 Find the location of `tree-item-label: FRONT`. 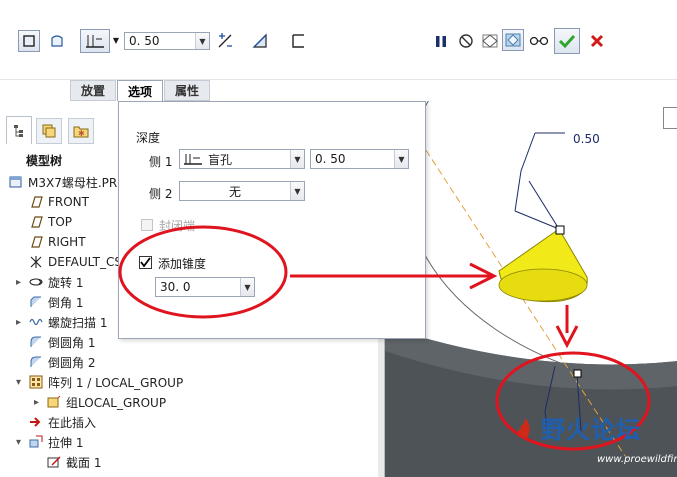

tree-item-label: FRONT is located at coordinates (68, 202).